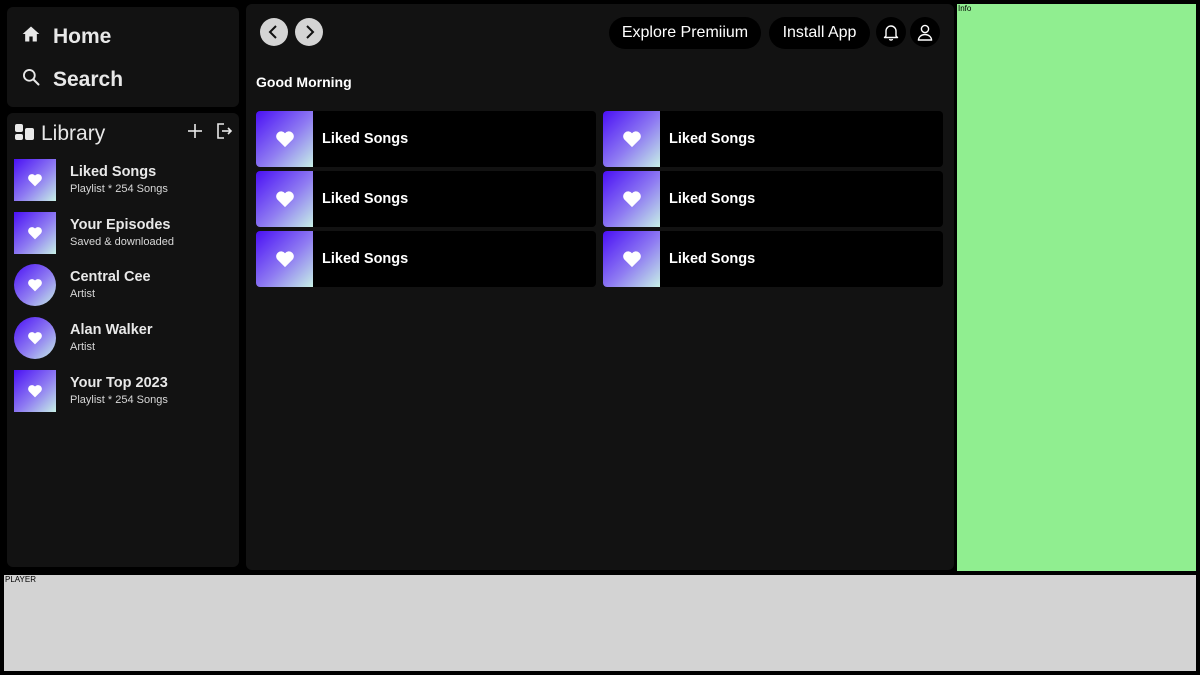 The width and height of the screenshot is (1200, 675). I want to click on library-panel: Library Liked Songs Playlist * 254 Songs, so click(123, 340).